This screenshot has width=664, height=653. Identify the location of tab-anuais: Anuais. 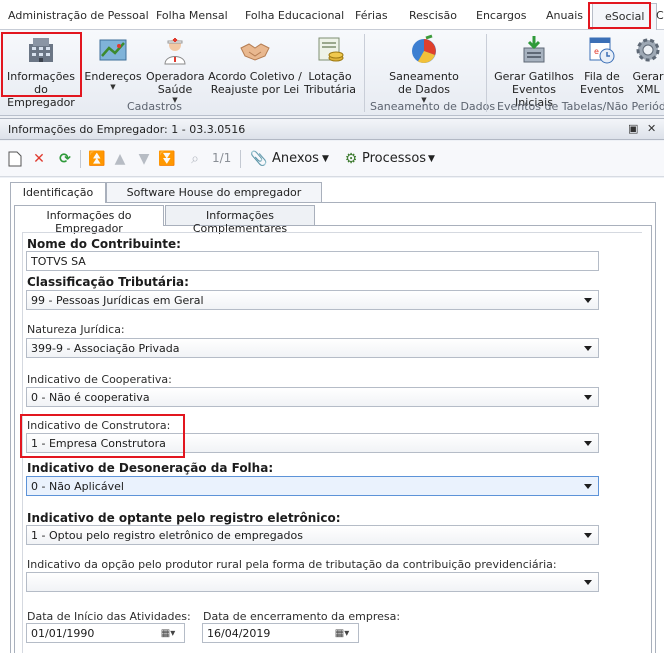
(564, 15).